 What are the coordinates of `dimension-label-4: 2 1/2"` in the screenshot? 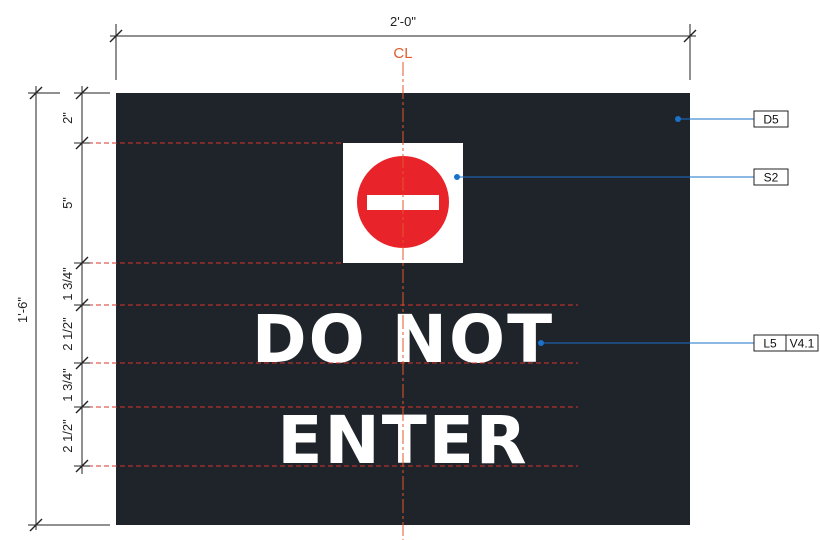 It's located at (67, 334).